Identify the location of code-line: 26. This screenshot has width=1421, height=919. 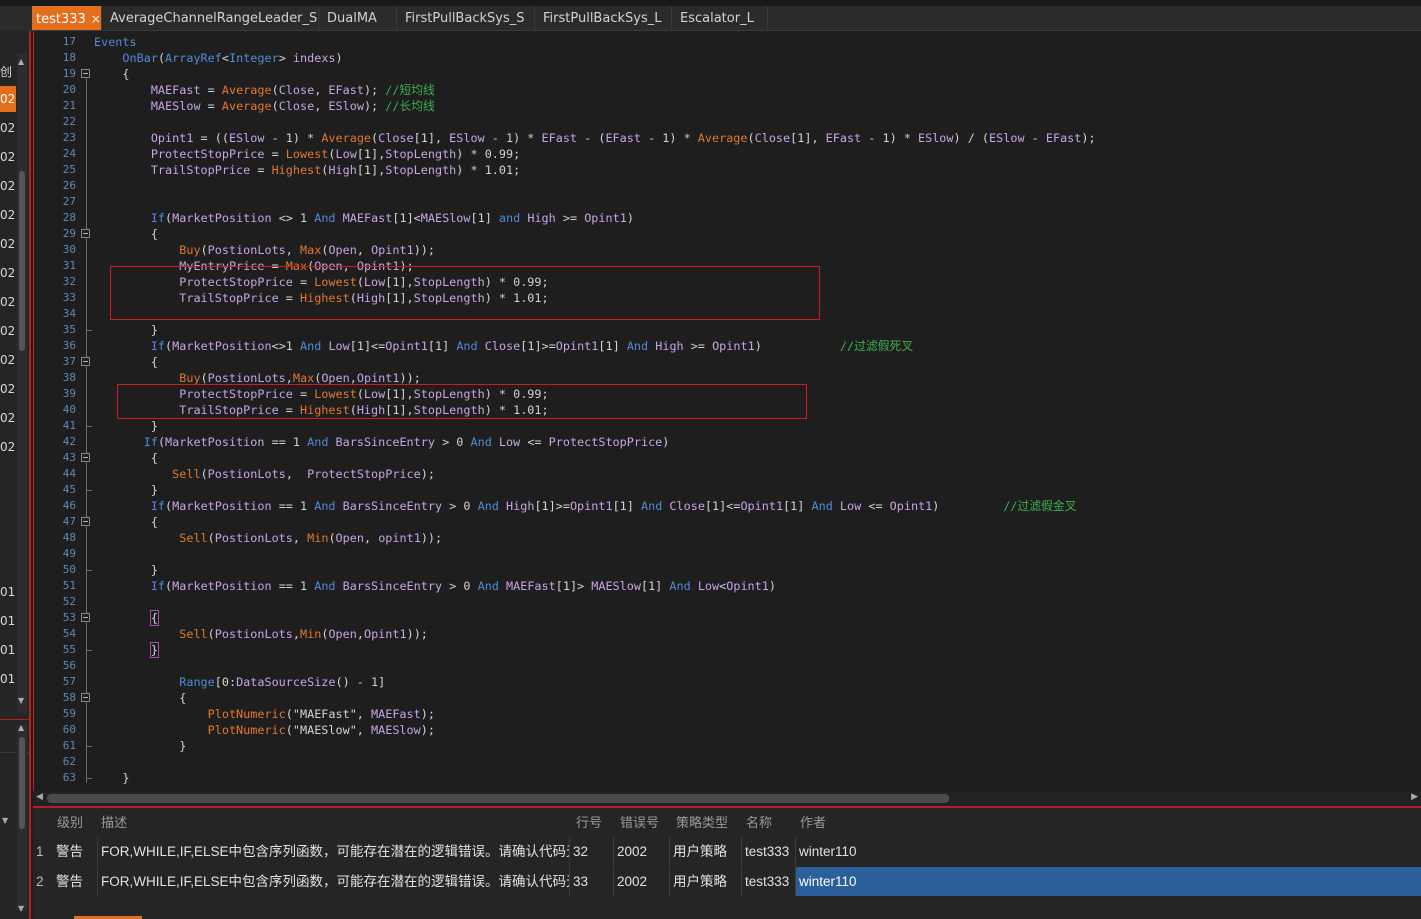
(727, 186).